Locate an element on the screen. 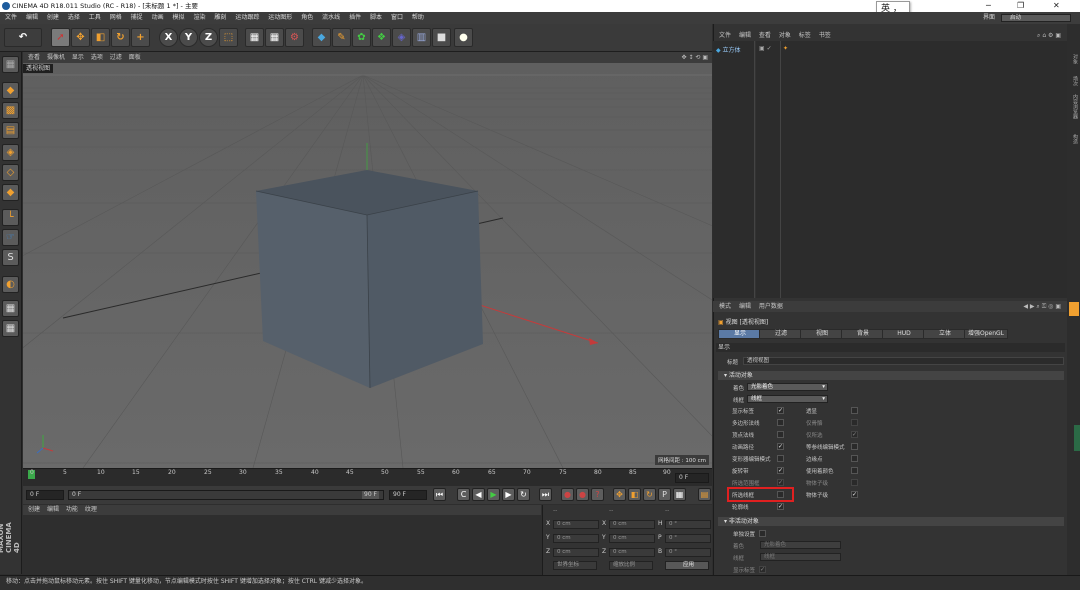 The height and width of the screenshot is (590, 1080). menu-mograph: 运动图形 is located at coordinates (280, 17).